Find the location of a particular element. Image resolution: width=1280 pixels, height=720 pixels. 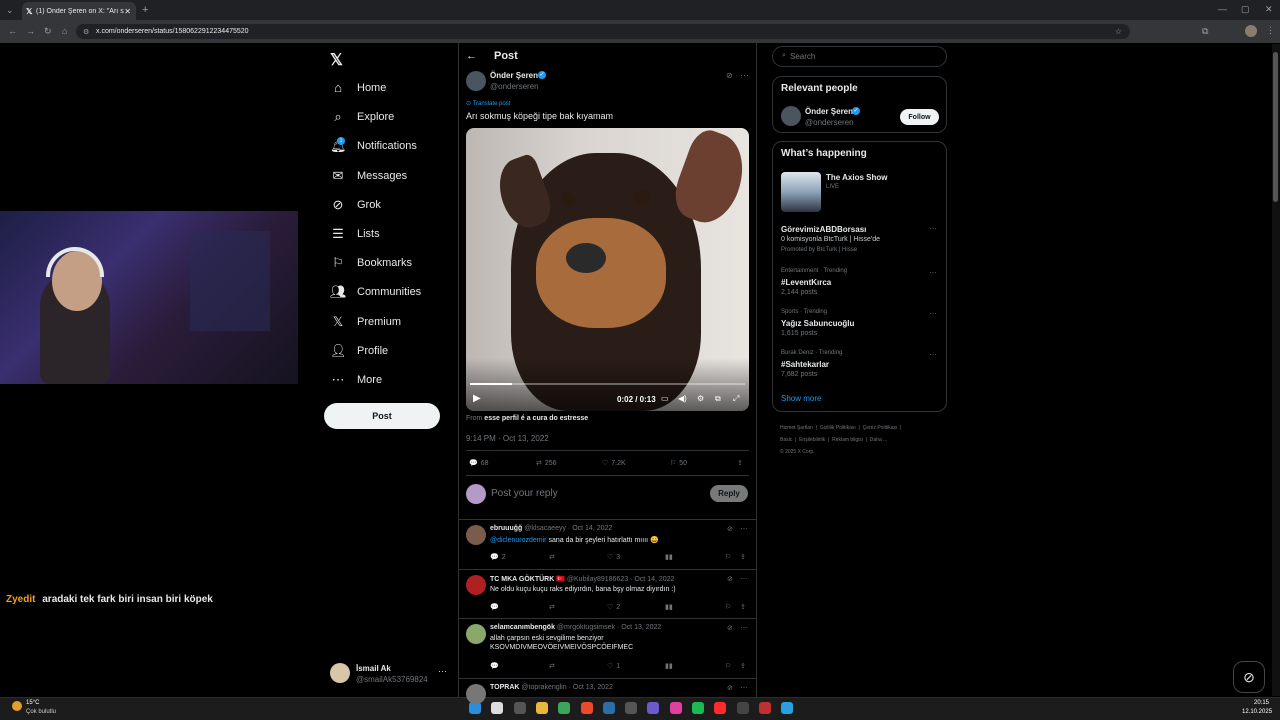

relevant-avatar is located at coordinates (791, 116).